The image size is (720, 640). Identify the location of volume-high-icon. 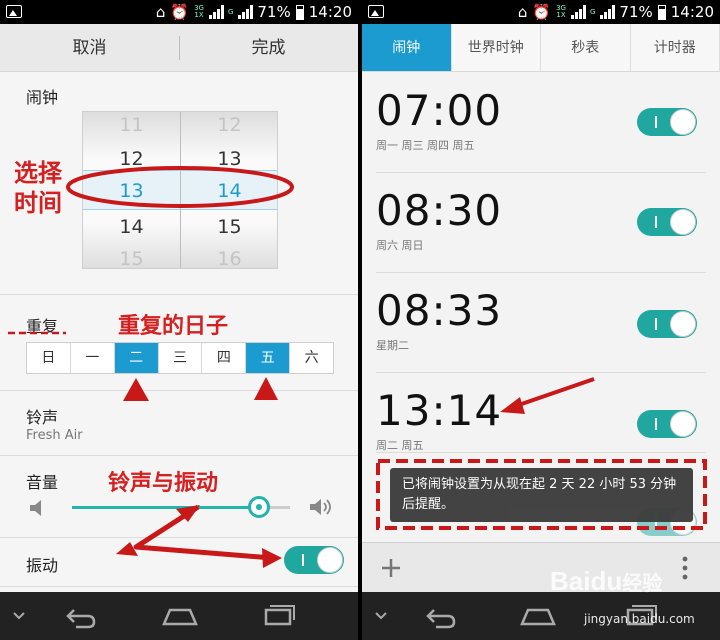
(320, 507).